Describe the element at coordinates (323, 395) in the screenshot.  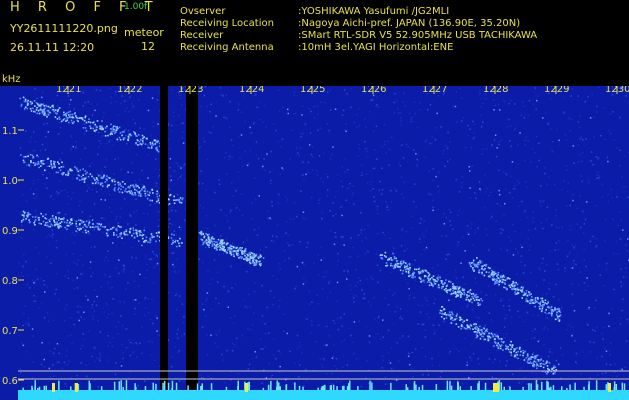
I see `baseline-strip` at that location.